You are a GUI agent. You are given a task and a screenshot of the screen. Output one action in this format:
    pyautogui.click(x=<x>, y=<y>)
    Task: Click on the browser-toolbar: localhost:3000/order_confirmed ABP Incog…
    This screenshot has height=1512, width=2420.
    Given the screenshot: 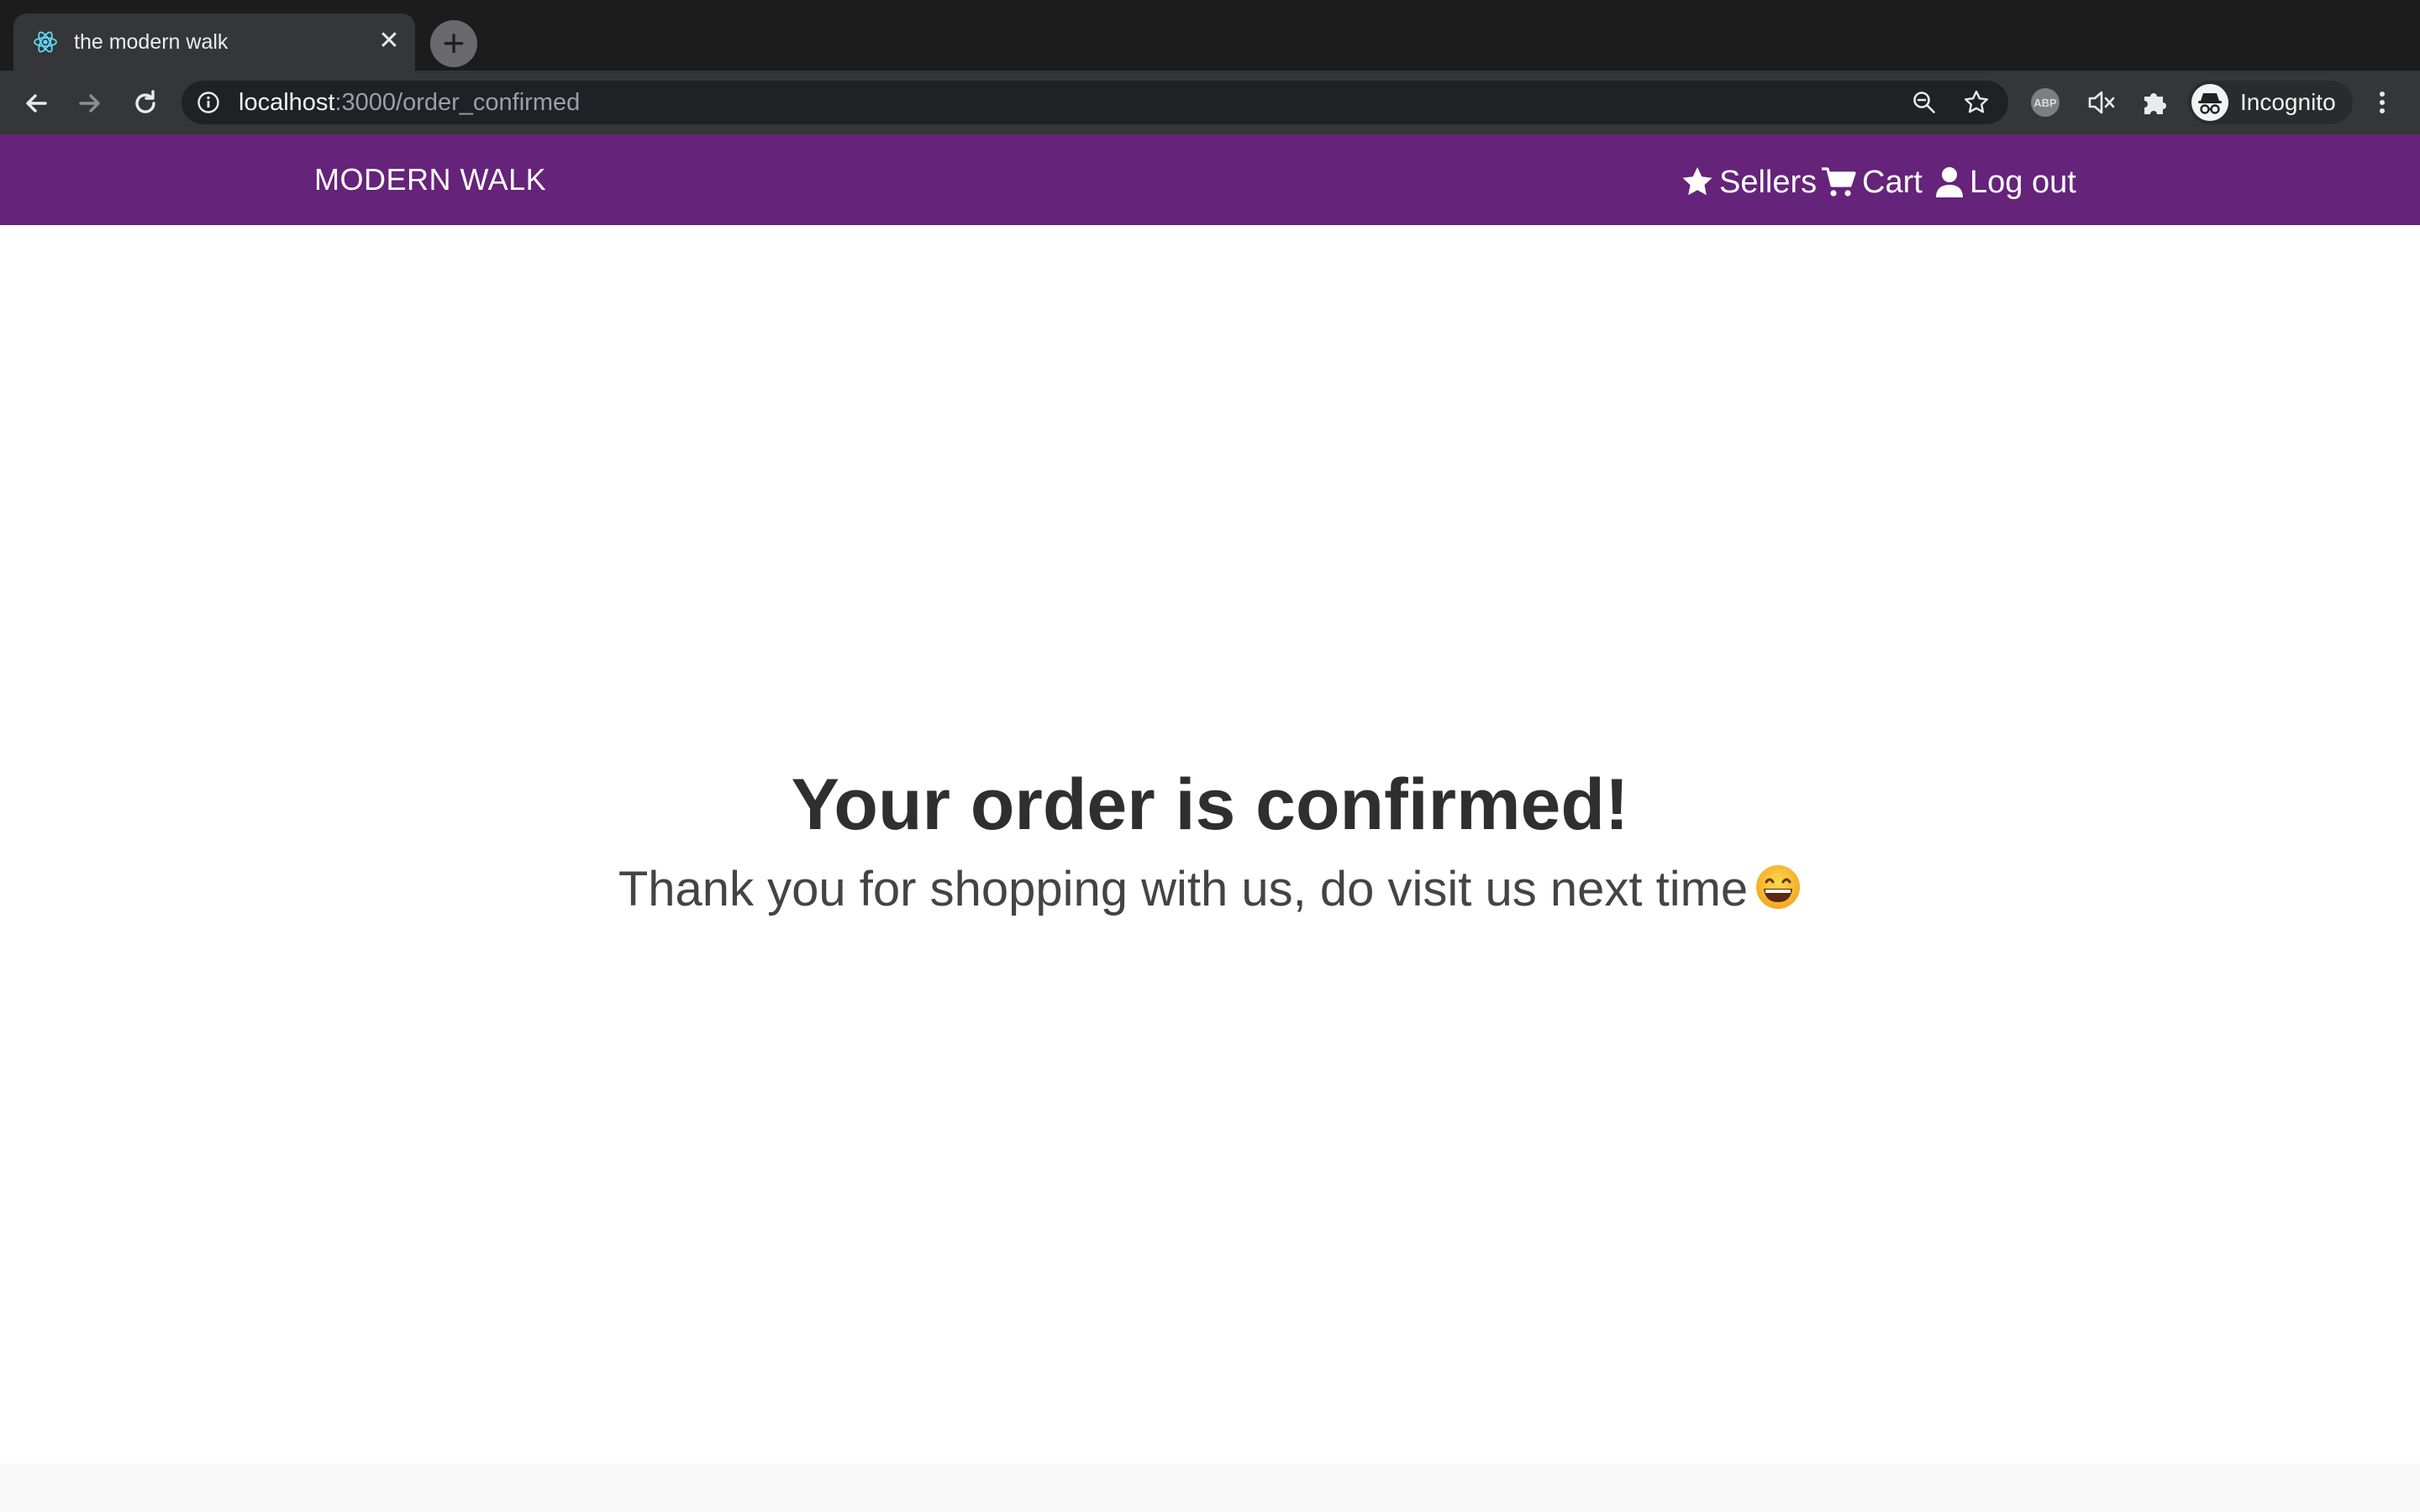 What is the action you would take?
    pyautogui.click(x=1210, y=102)
    